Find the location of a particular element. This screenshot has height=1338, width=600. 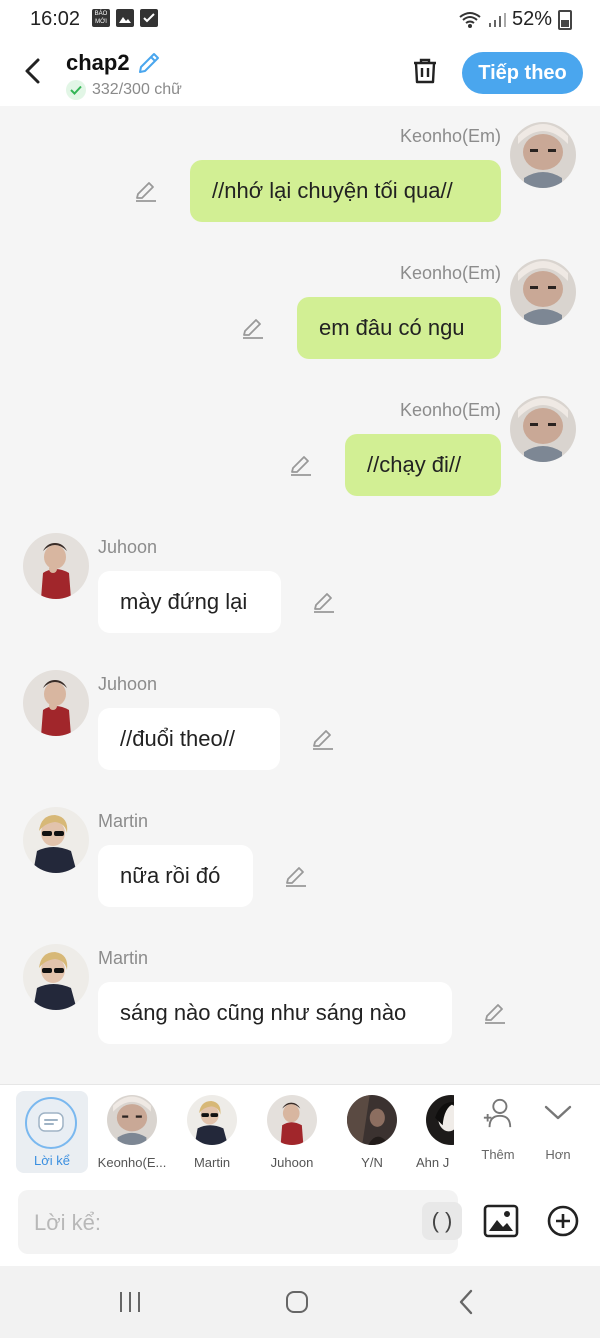

back-button is located at coordinates (33, 71).